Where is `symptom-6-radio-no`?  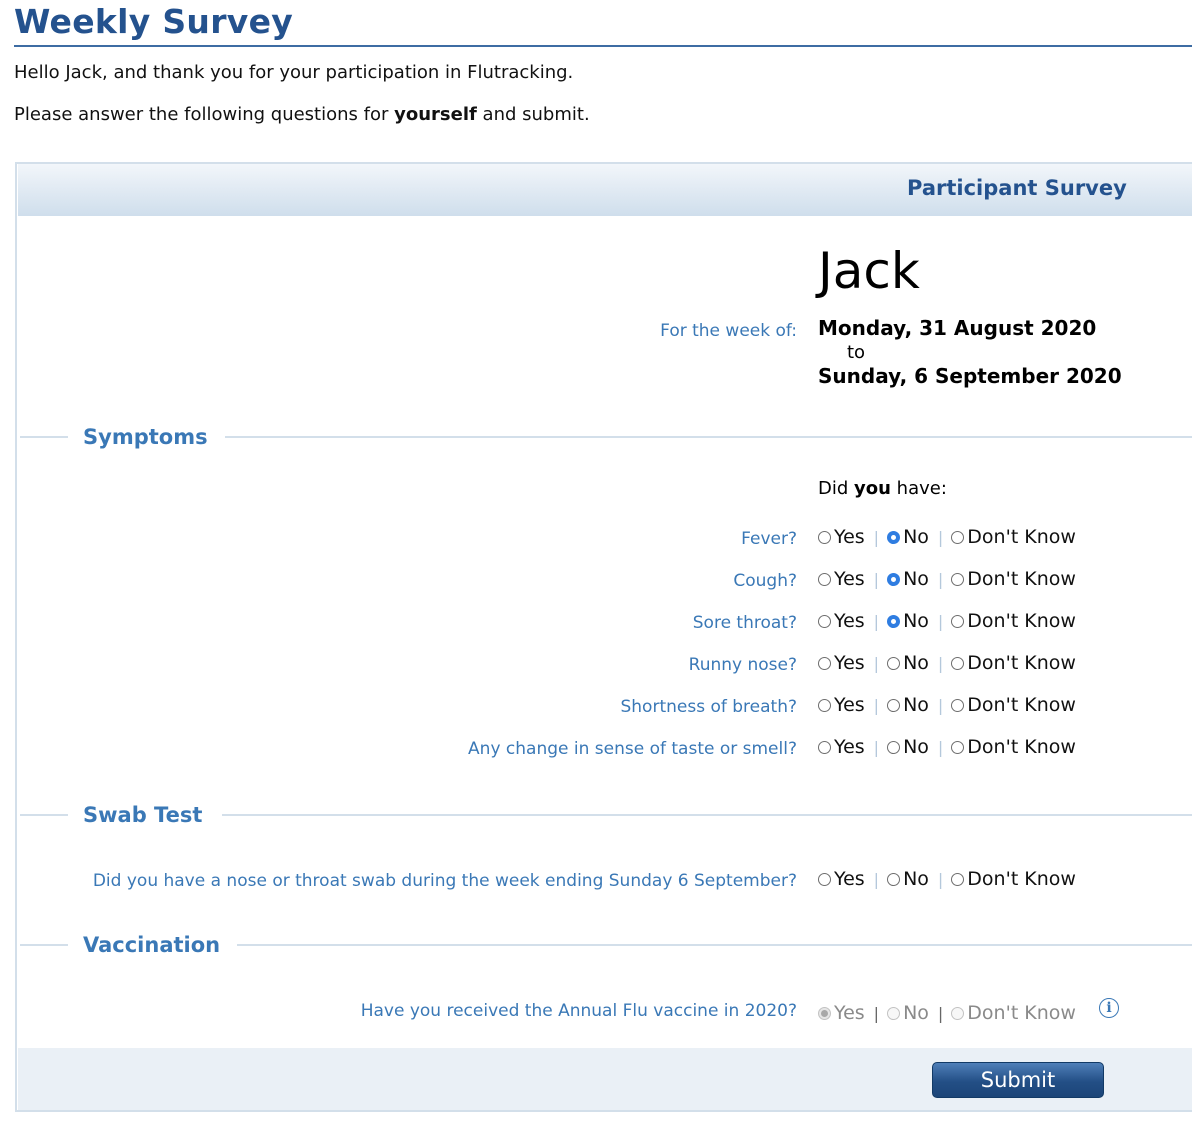
symptom-6-radio-no is located at coordinates (894, 747).